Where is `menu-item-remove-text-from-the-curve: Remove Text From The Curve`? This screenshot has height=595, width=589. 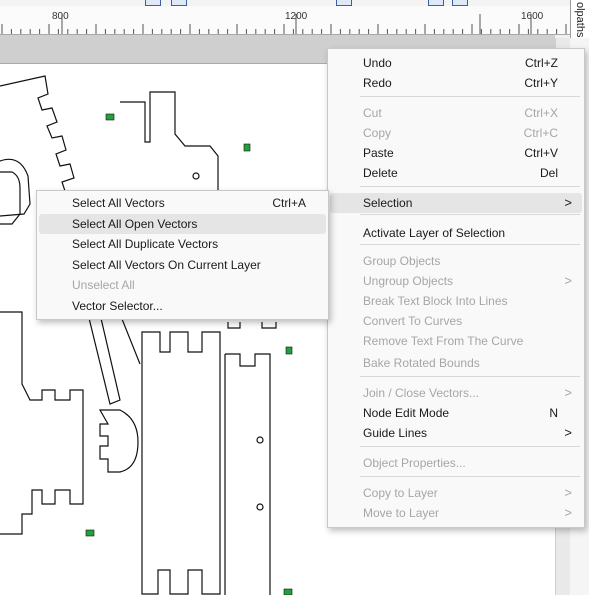
menu-item-remove-text-from-the-curve: Remove Text From The Curve is located at coordinates (456, 341).